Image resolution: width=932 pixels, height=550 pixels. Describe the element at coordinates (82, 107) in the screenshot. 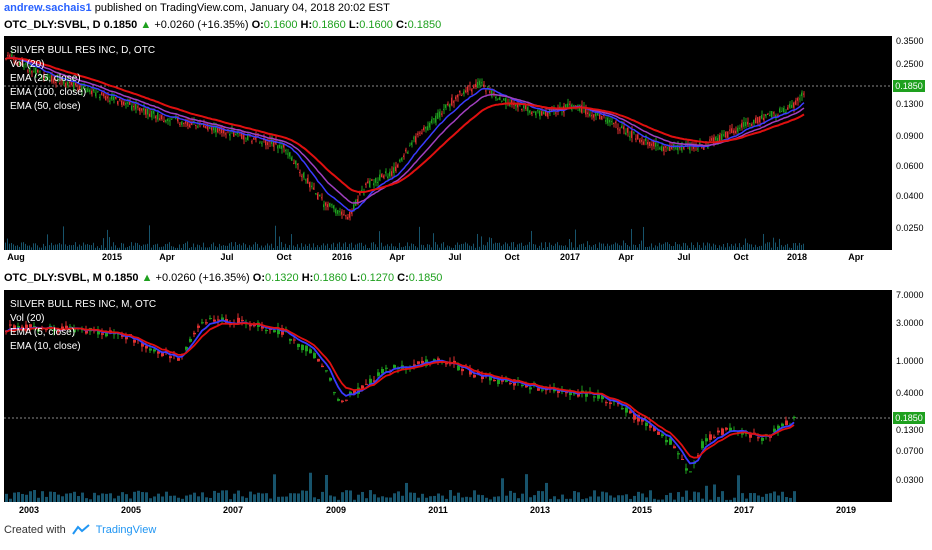

I see `indicator-label: EMA (50, close)` at that location.